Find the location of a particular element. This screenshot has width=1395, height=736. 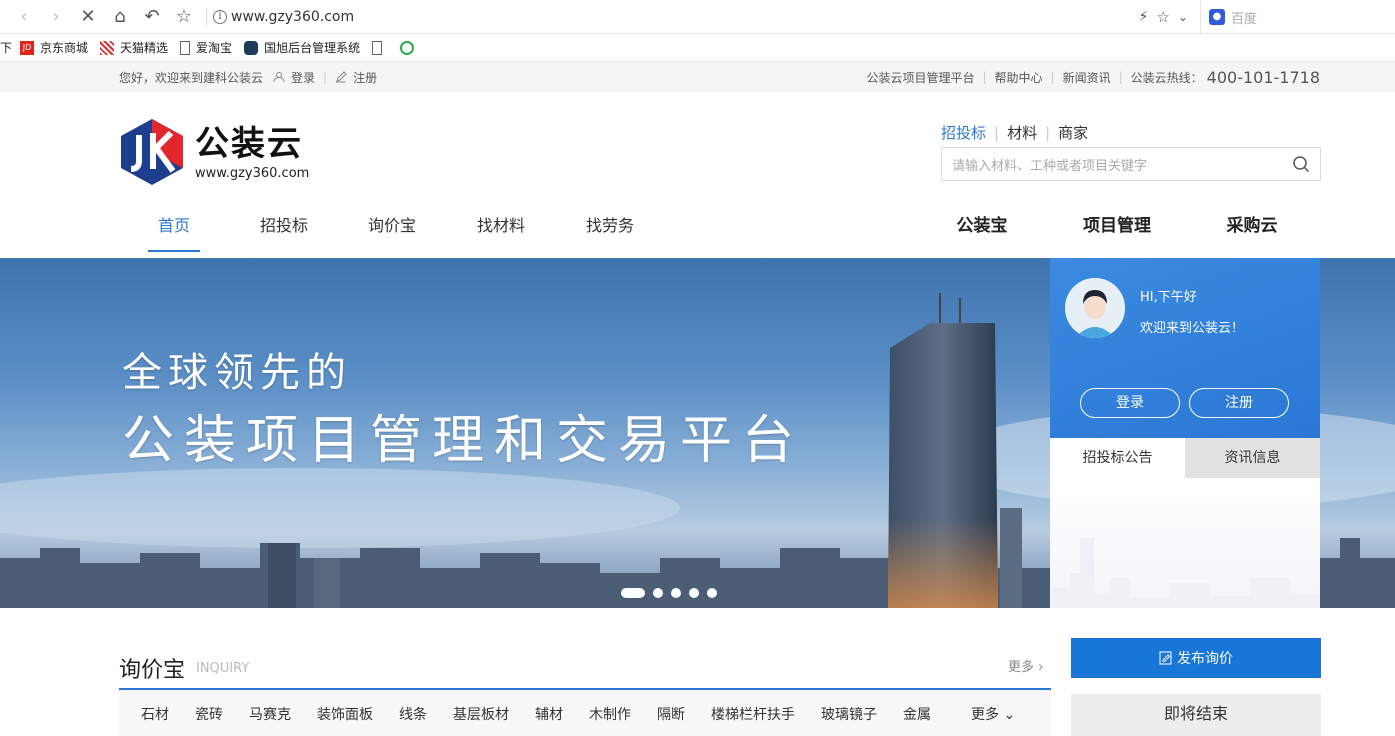

faded-skyline-image is located at coordinates (1185, 573).